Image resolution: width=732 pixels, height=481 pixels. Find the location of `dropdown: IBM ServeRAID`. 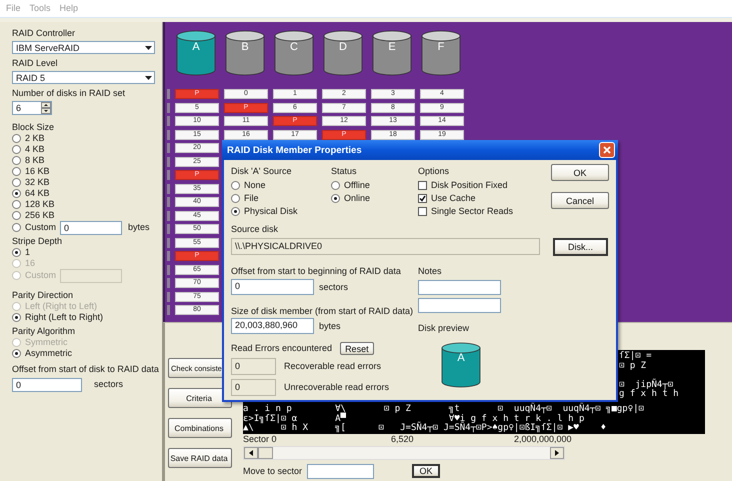

dropdown: IBM ServeRAID is located at coordinates (83, 47).